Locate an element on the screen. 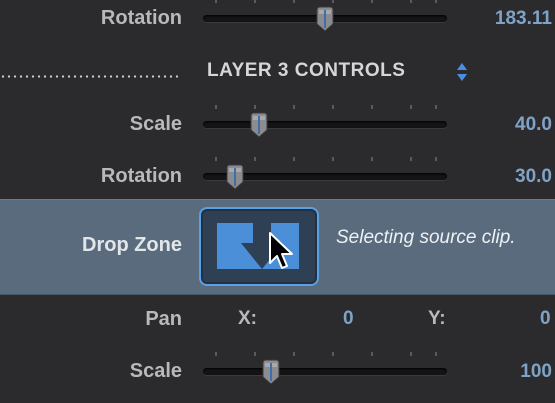 This screenshot has height=403, width=555. rotation-value: 30.0 is located at coordinates (533, 177).